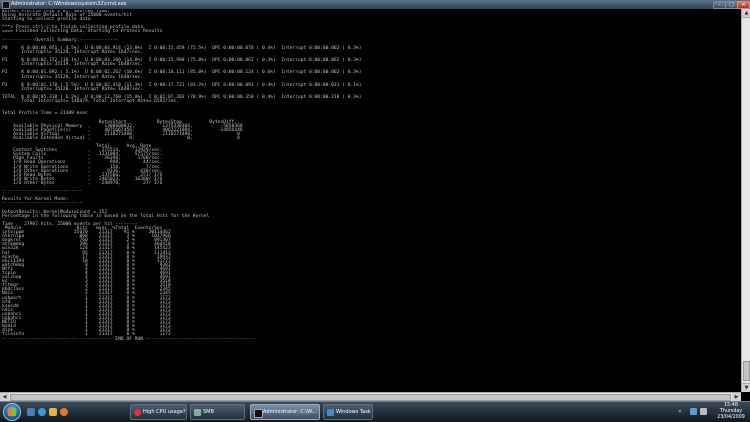 The image size is (750, 422). Describe the element at coordinates (64, 412) in the screenshot. I see `media-player-icon` at that location.